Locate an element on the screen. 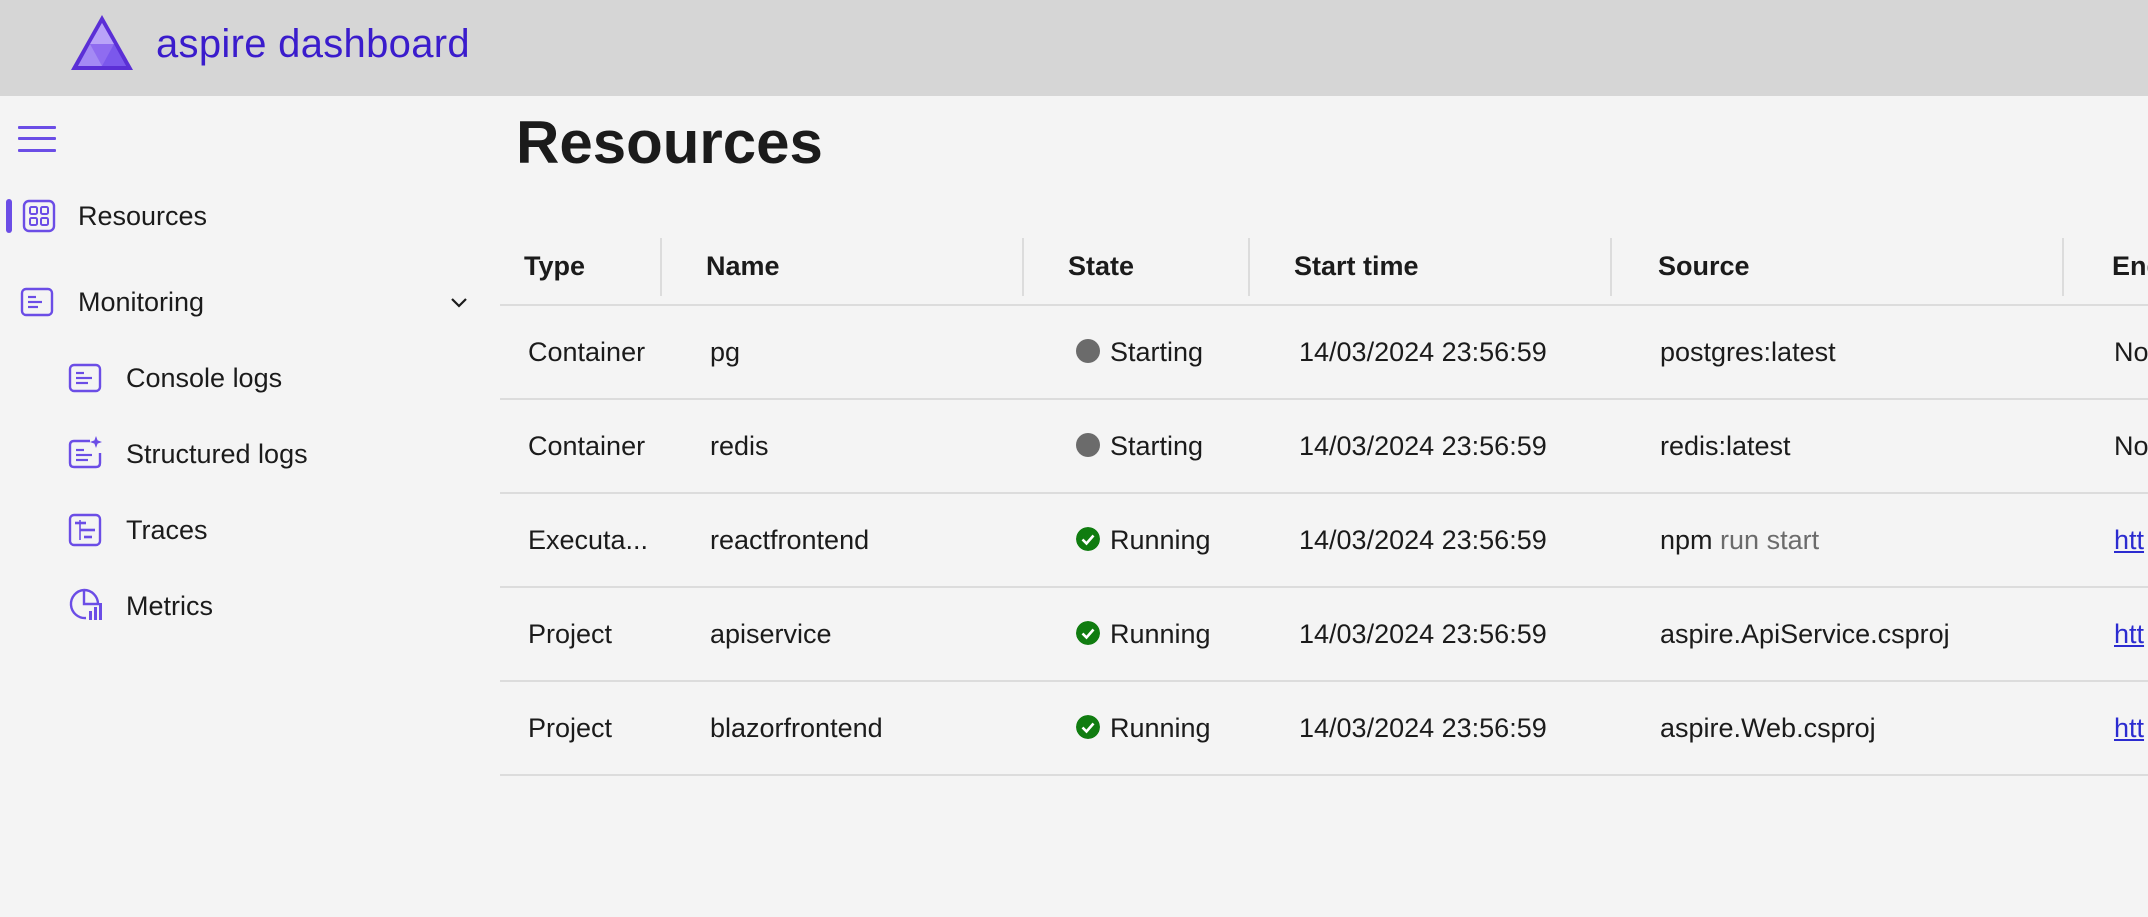 This screenshot has width=2148, height=917. source-cell: aspire.ApiService.csproj is located at coordinates (1805, 634).